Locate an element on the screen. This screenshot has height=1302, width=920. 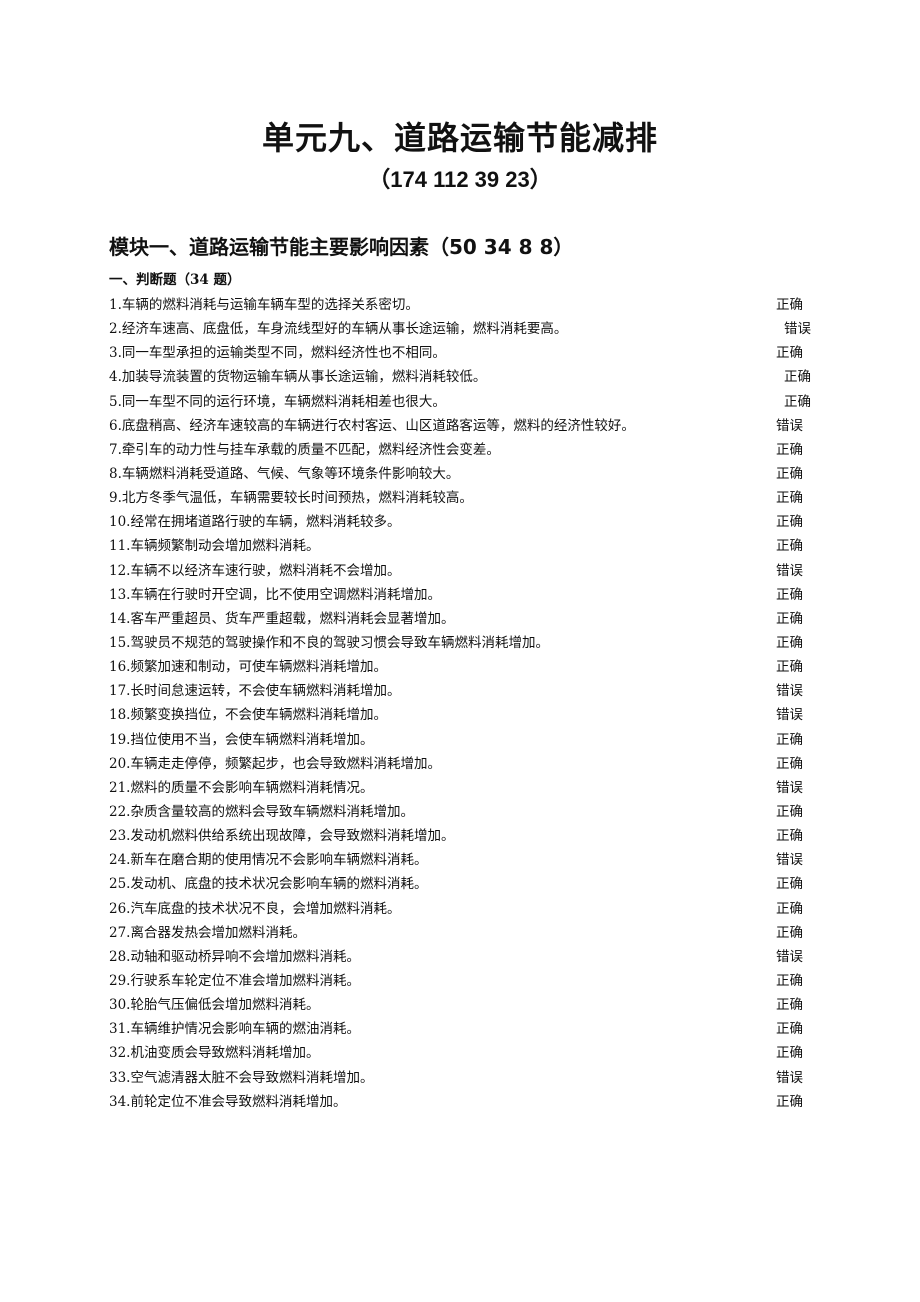
section-title: 一、判断题（34 题） is located at coordinates (175, 280).